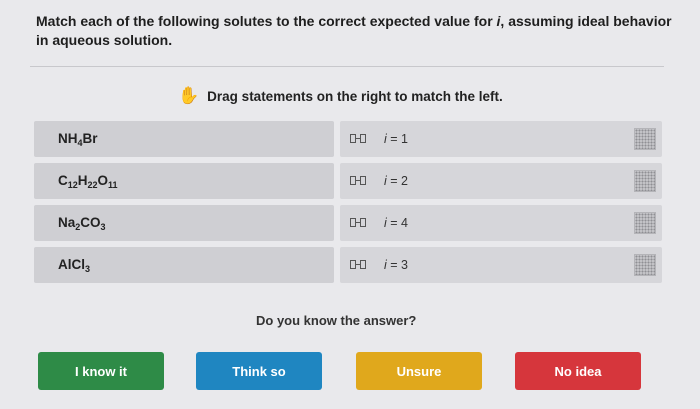 This screenshot has width=700, height=409. What do you see at coordinates (578, 371) in the screenshot?
I see `no-idea-button: No idea` at bounding box center [578, 371].